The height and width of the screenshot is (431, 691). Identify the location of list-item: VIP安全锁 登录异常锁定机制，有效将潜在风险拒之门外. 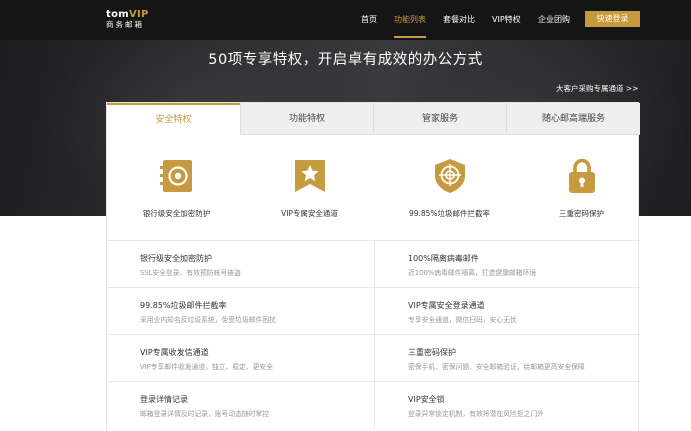
(507, 405).